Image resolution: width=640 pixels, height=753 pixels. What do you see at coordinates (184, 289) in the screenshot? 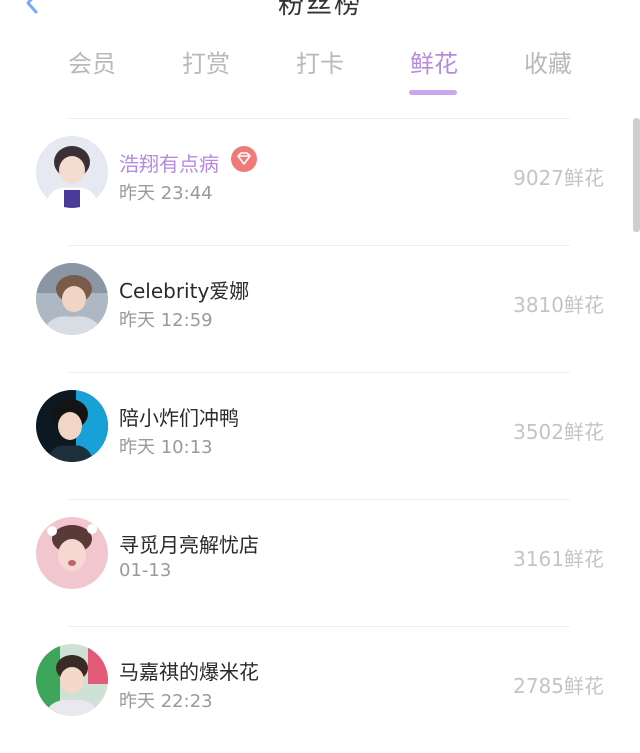
I see `user-name: Celebrity爱娜` at bounding box center [184, 289].